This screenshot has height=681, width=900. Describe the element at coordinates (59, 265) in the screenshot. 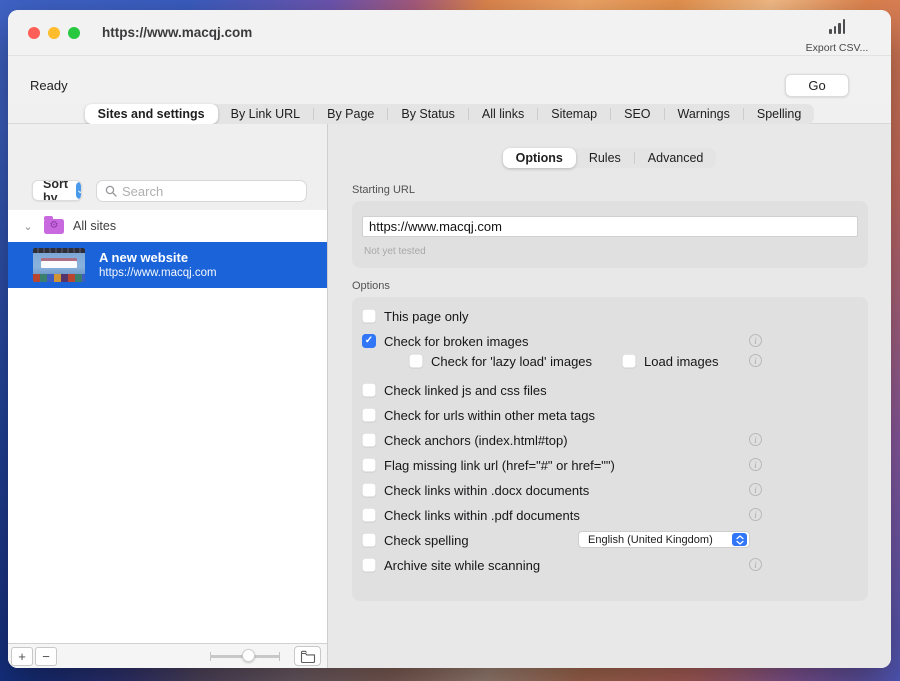

I see `site-thumbnail` at that location.